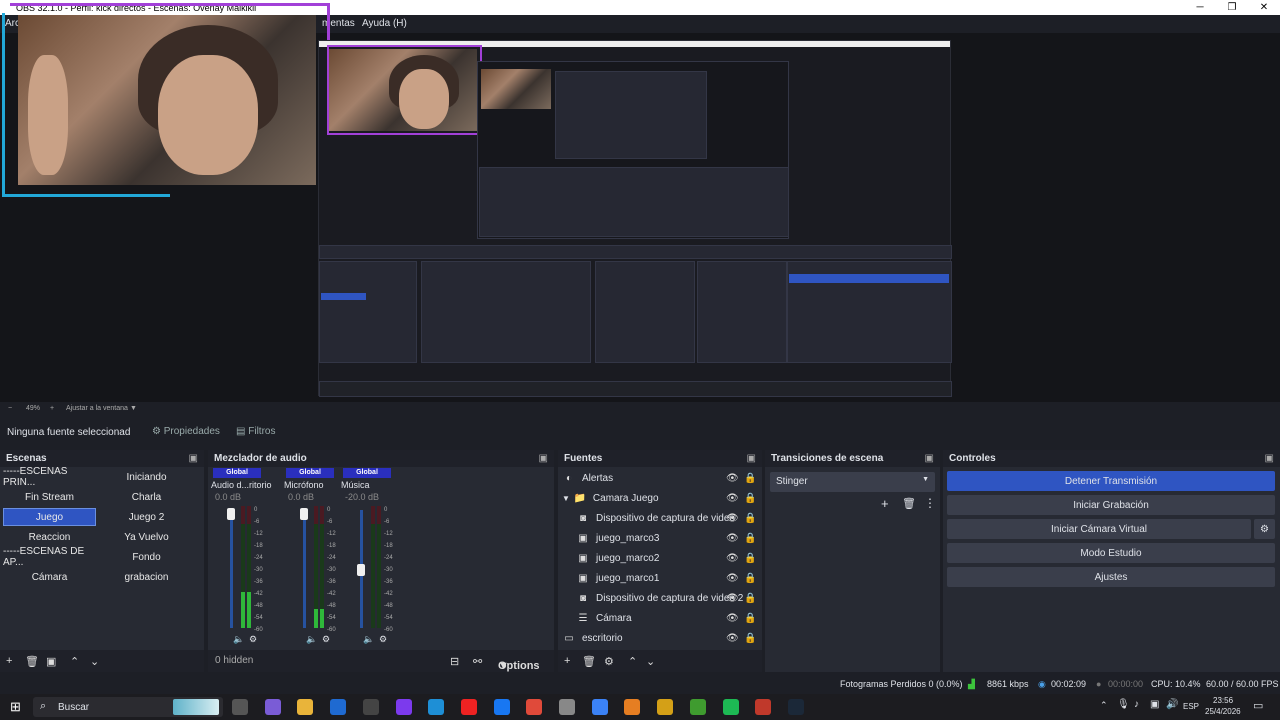 Image resolution: width=1280 pixels, height=720 pixels. I want to click on edge-icon, so click(436, 707).